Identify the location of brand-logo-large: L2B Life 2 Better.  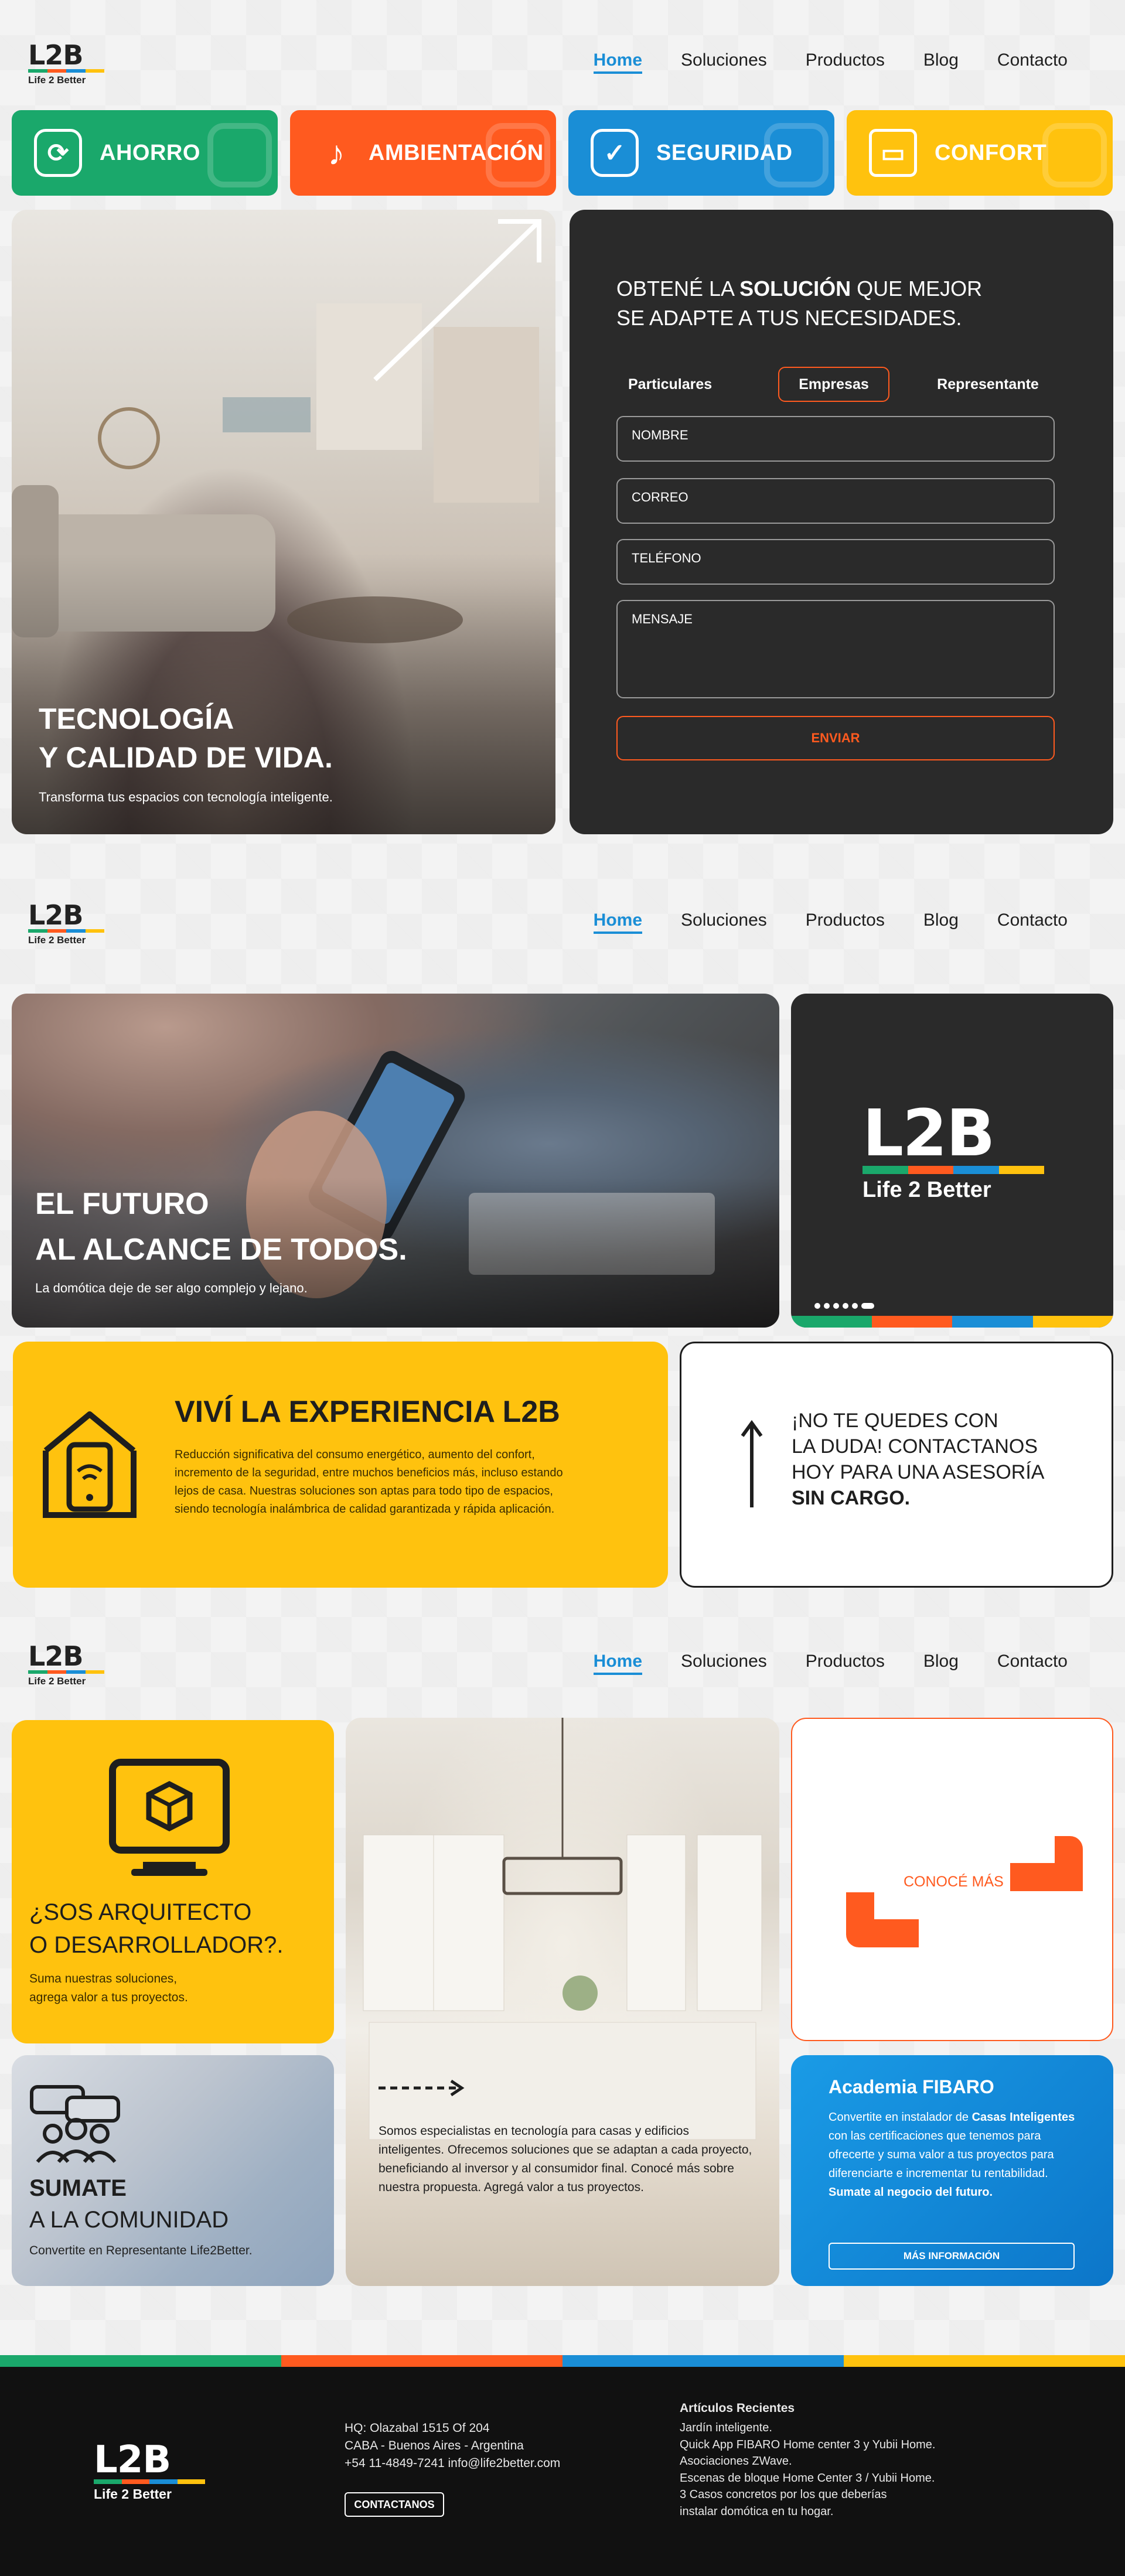
(953, 1149).